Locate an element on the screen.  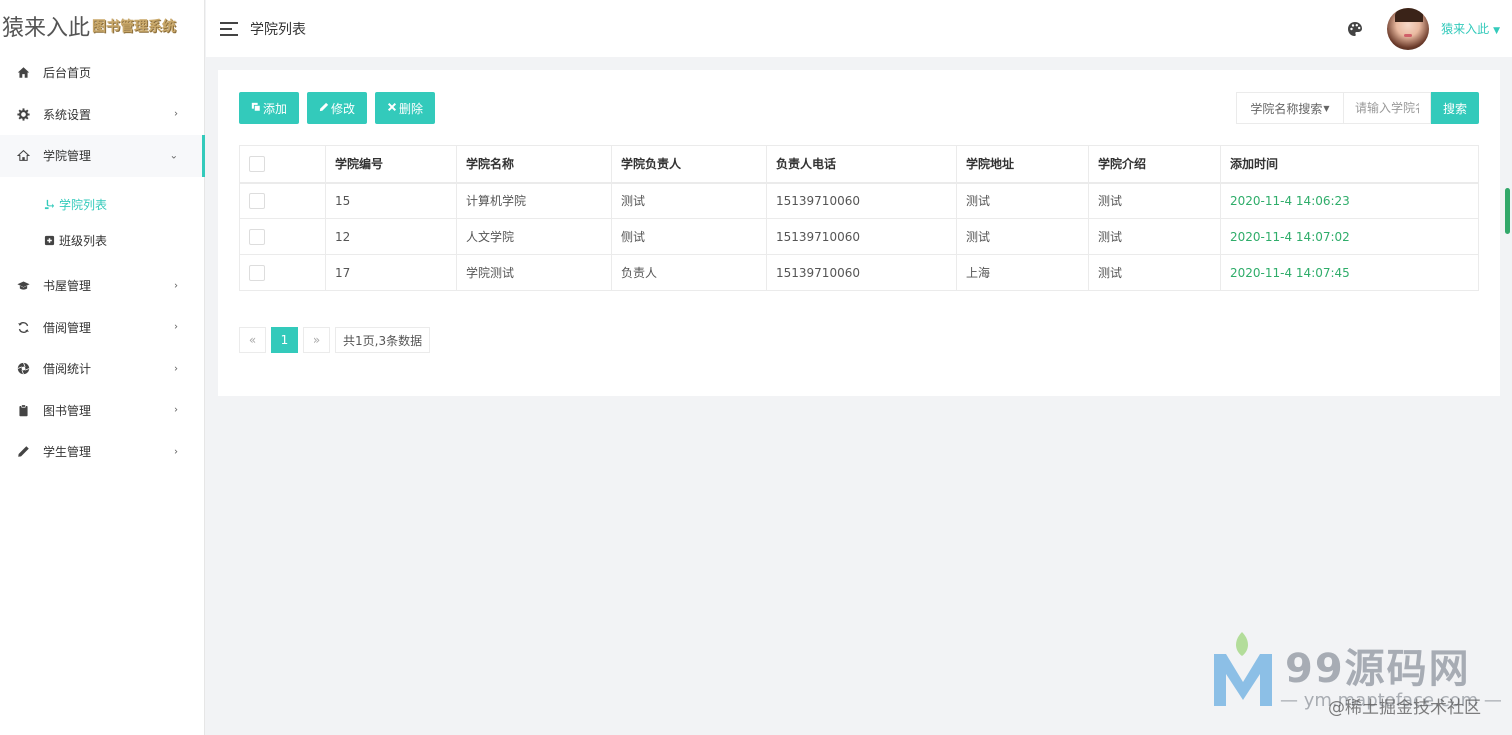
column-header: 添加时间 is located at coordinates (1349, 164).